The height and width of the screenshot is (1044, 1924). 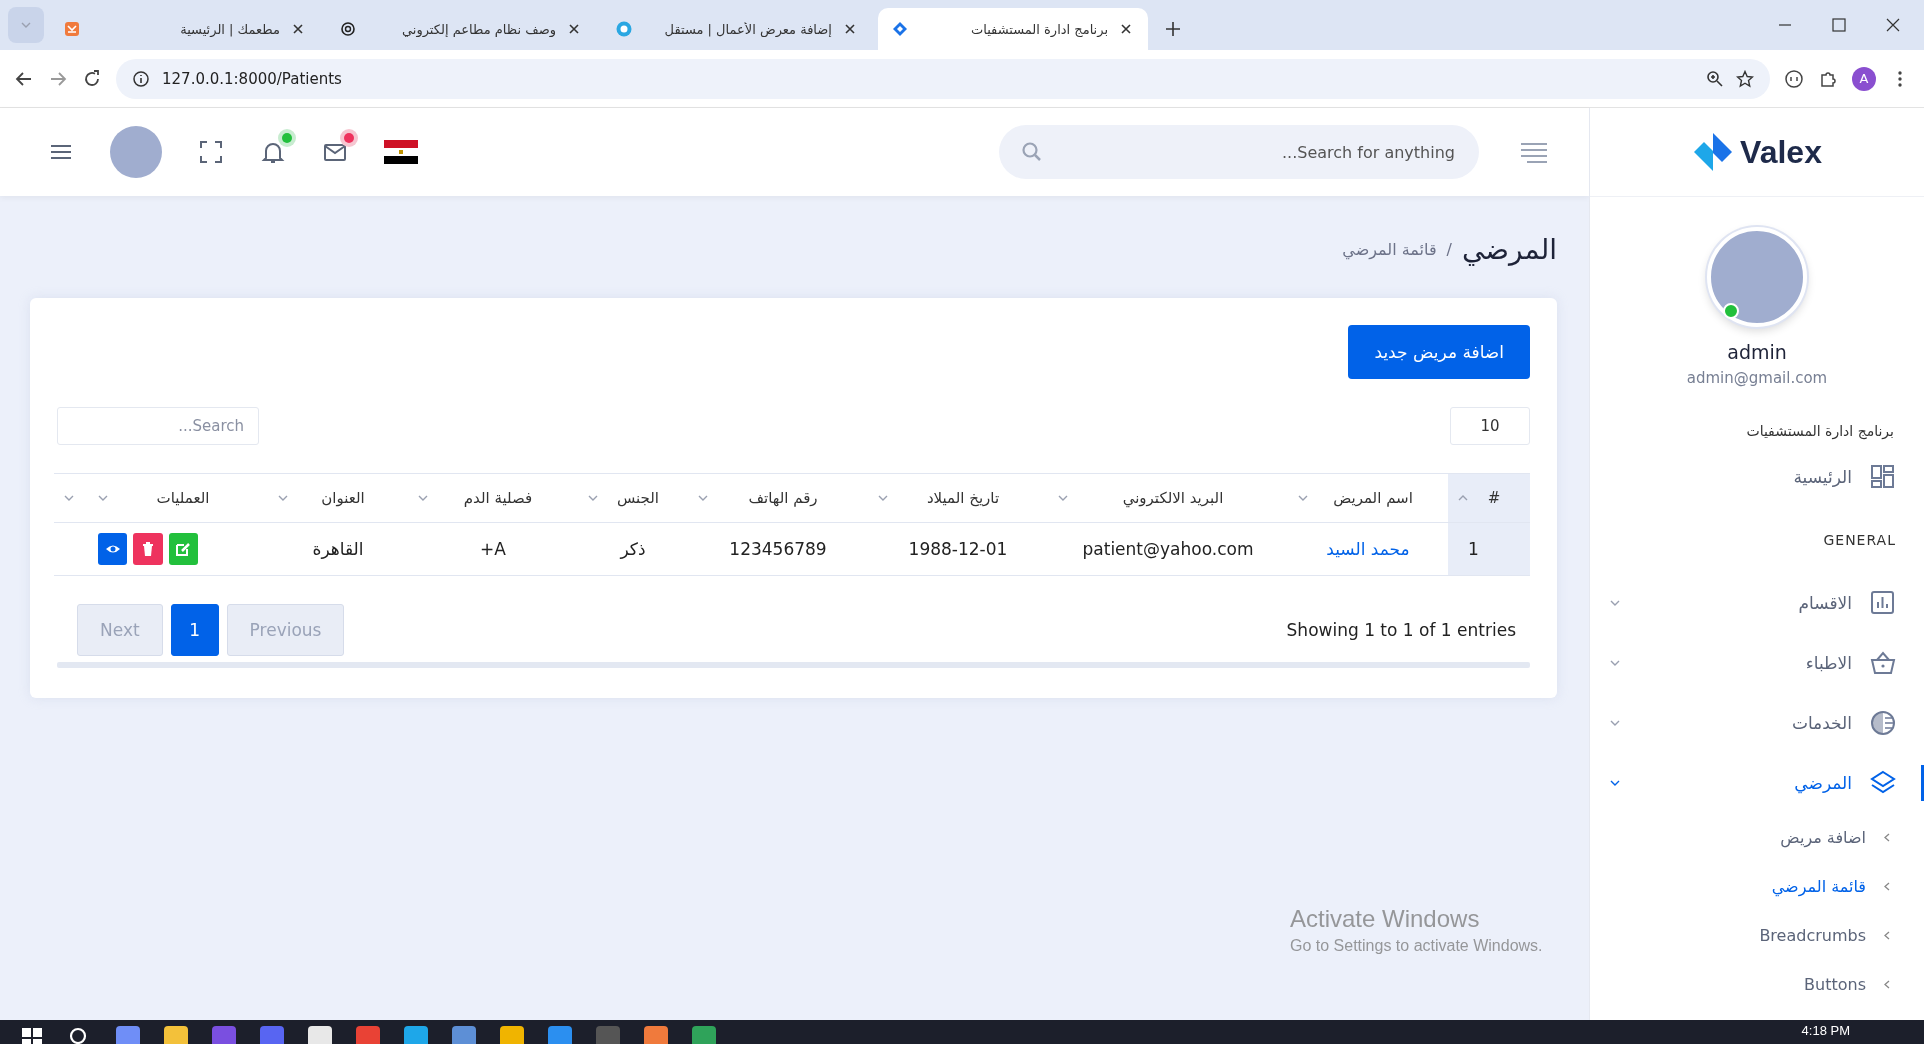 What do you see at coordinates (183, 549) in the screenshot?
I see `edit-icon` at bounding box center [183, 549].